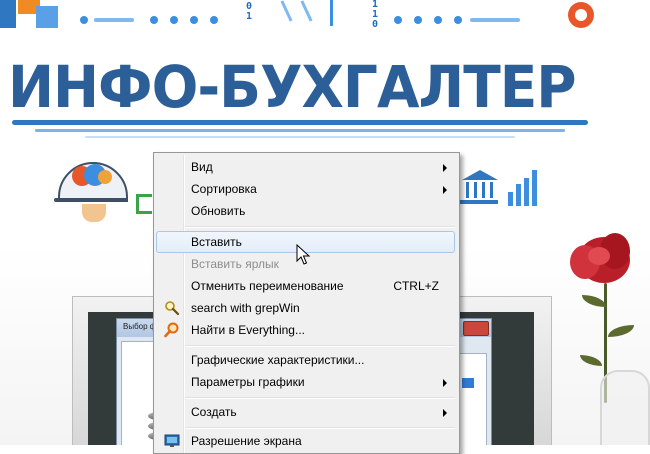  What do you see at coordinates (416, 286) in the screenshot?
I see `menu-item-shortcut: CTRL+Z` at bounding box center [416, 286].